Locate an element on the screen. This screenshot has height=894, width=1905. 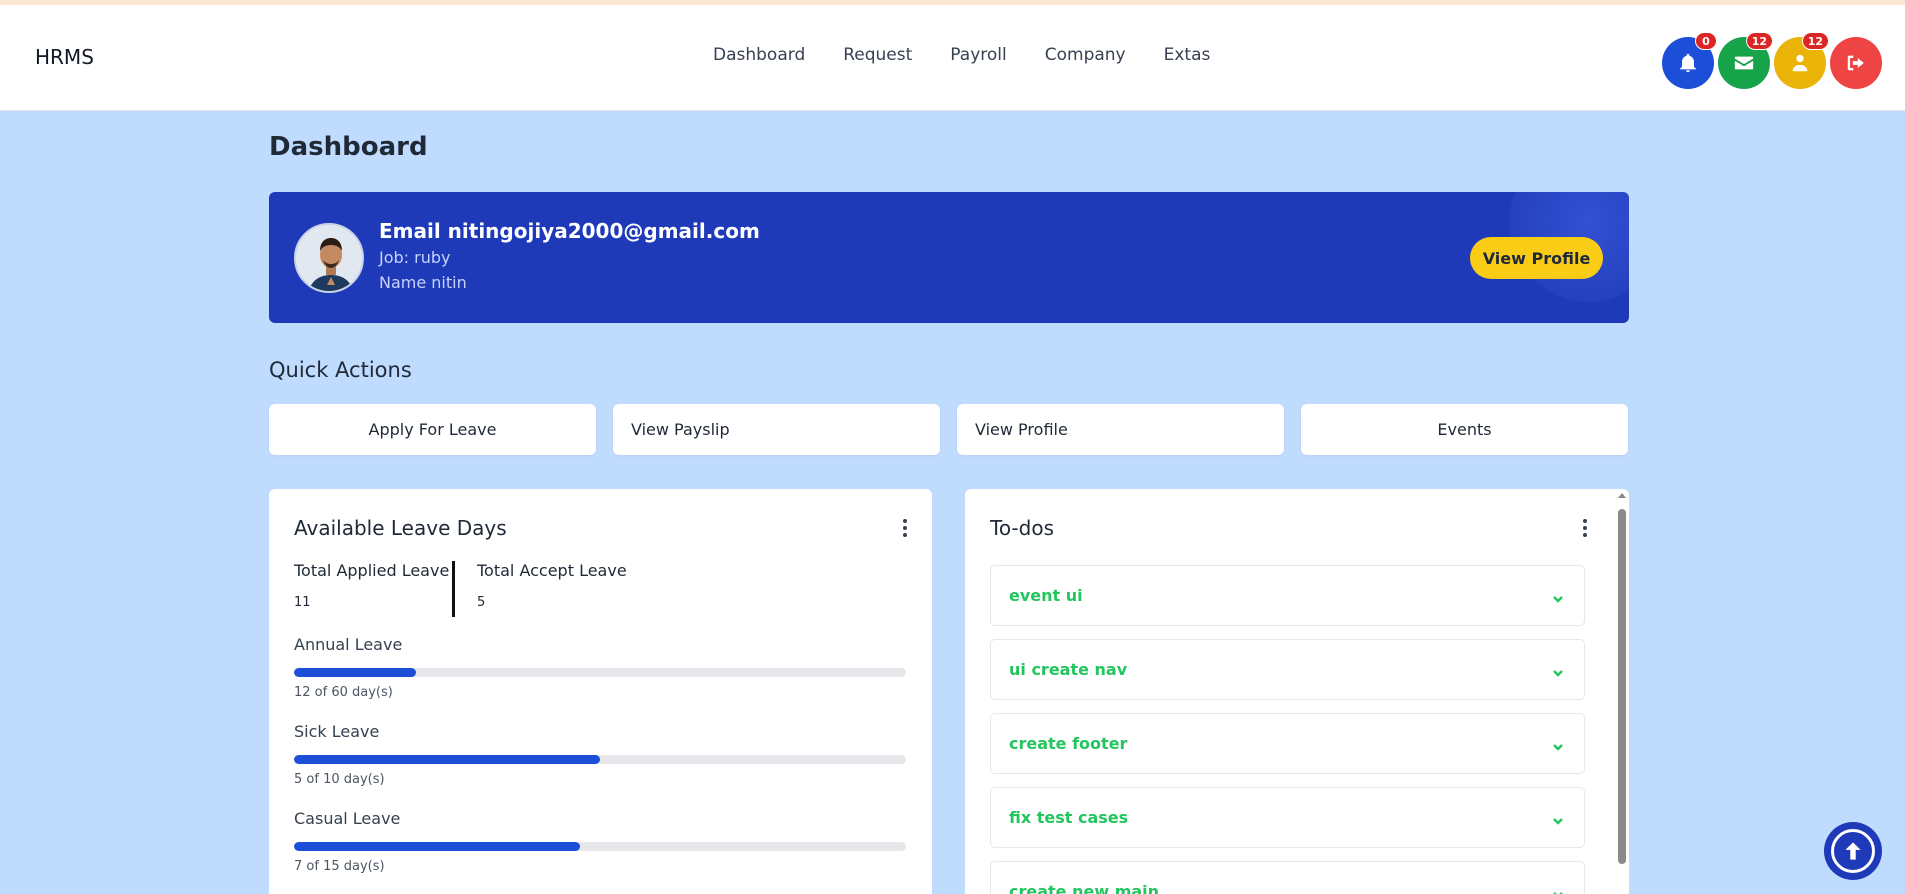
annual-leave-block: Annual Leave 12 of 60 day(s) is located at coordinates (600, 667).